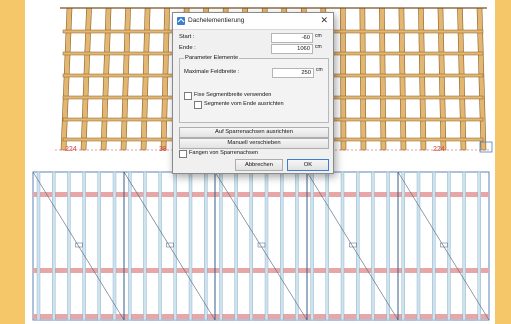 The width and height of the screenshot is (511, 324). I want to click on roof-element-icon, so click(181, 21).